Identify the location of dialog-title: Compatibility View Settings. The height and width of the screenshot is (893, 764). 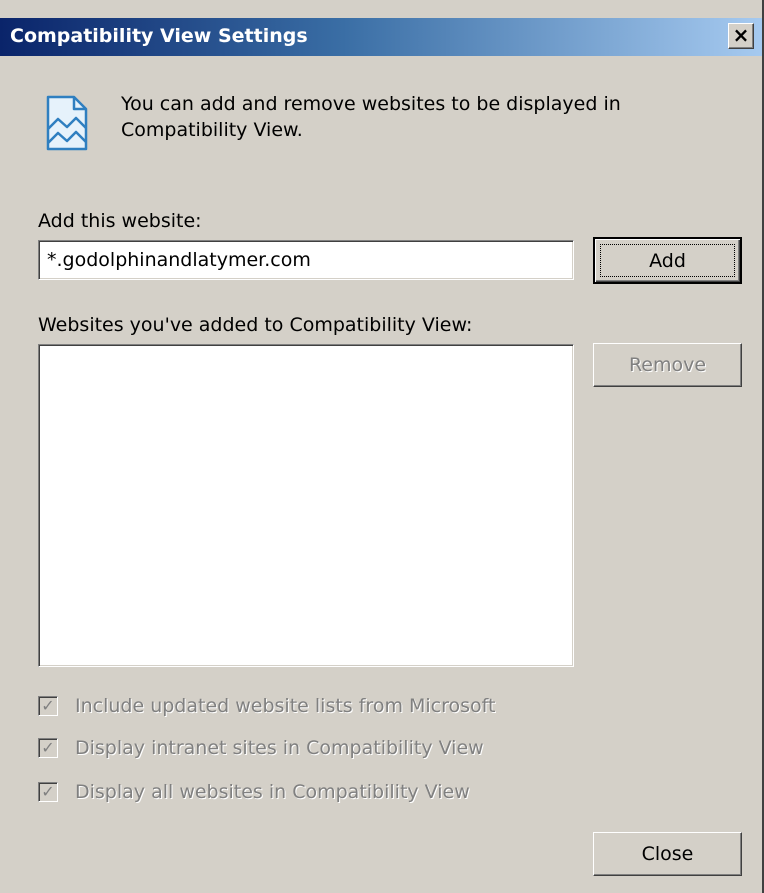
(159, 36).